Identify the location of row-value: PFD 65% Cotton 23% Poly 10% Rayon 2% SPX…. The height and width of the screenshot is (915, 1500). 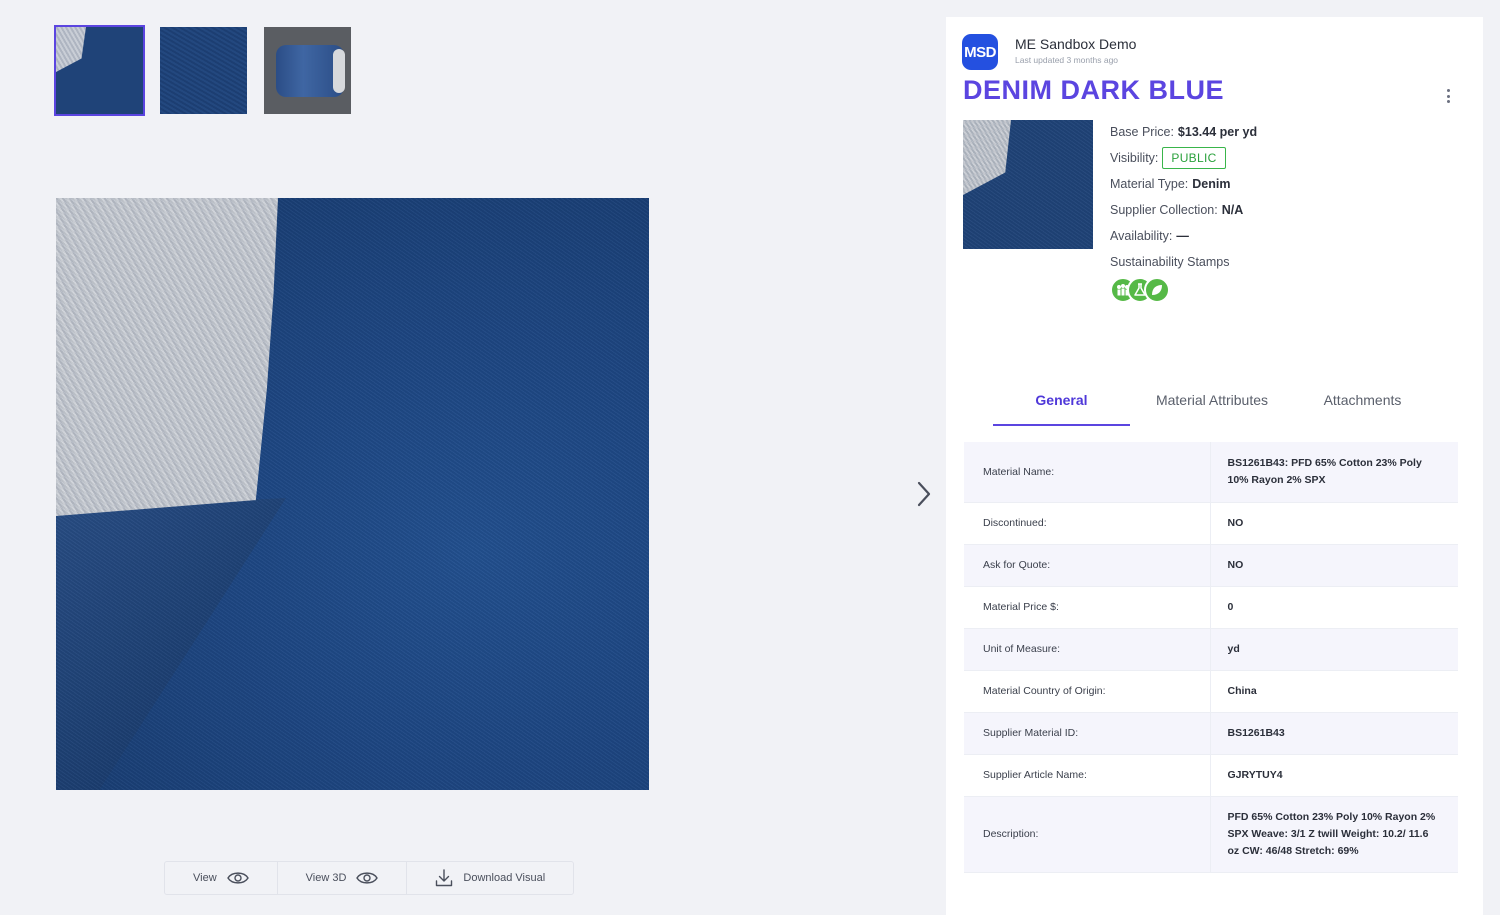
(1334, 834).